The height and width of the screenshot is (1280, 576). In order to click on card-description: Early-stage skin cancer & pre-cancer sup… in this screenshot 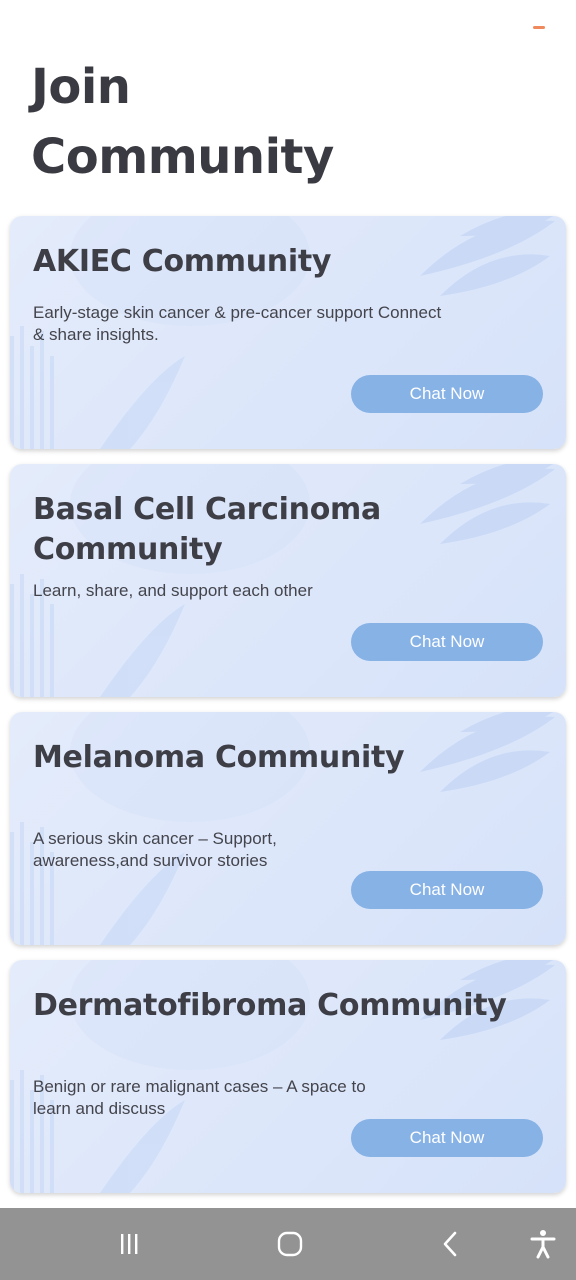, I will do `click(237, 323)`.